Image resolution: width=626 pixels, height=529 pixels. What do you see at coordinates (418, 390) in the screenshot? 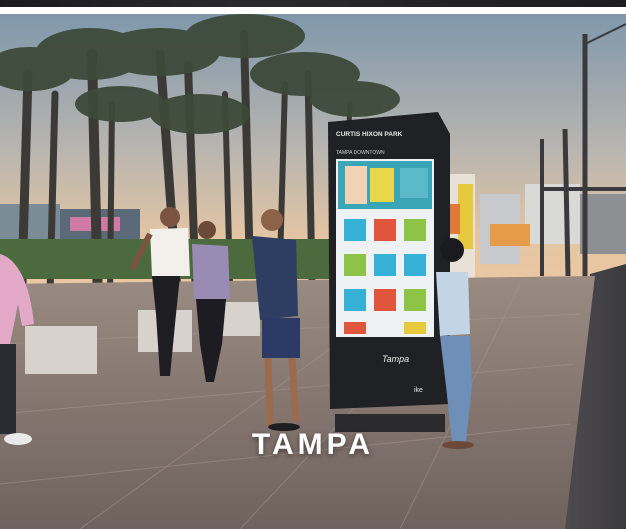
I see `kiosk-brand-text: ike` at bounding box center [418, 390].